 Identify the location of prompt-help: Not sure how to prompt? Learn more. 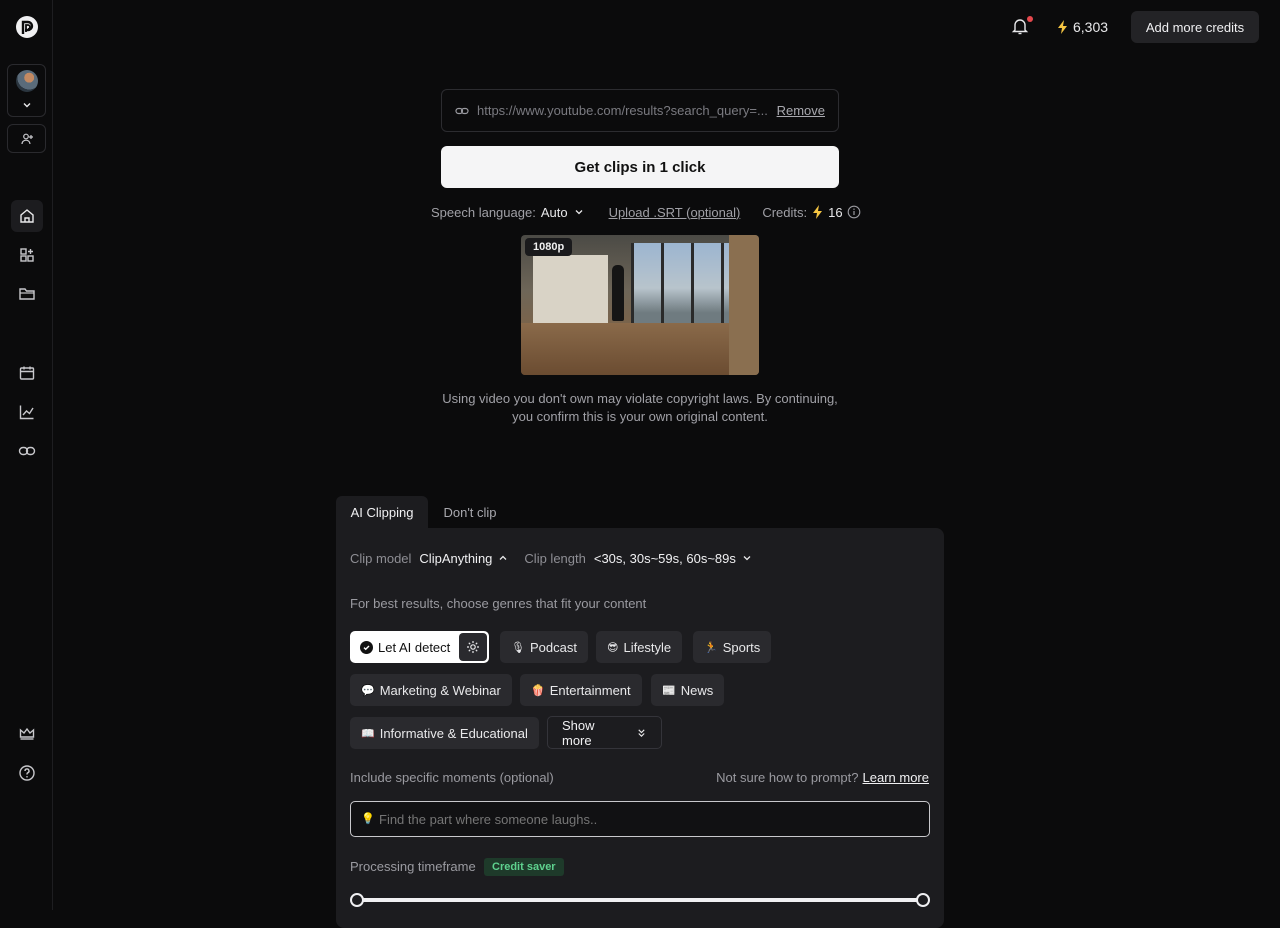
(822, 777).